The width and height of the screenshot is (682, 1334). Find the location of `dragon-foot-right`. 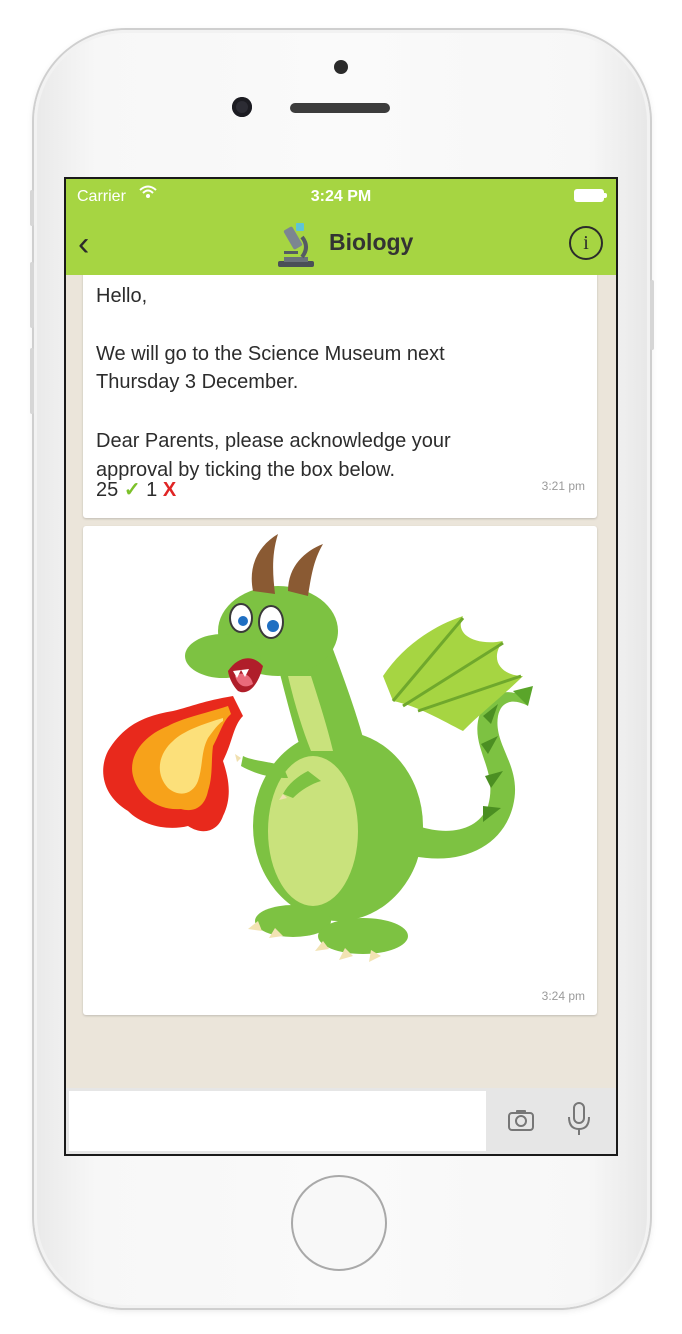

dragon-foot-right is located at coordinates (363, 936).